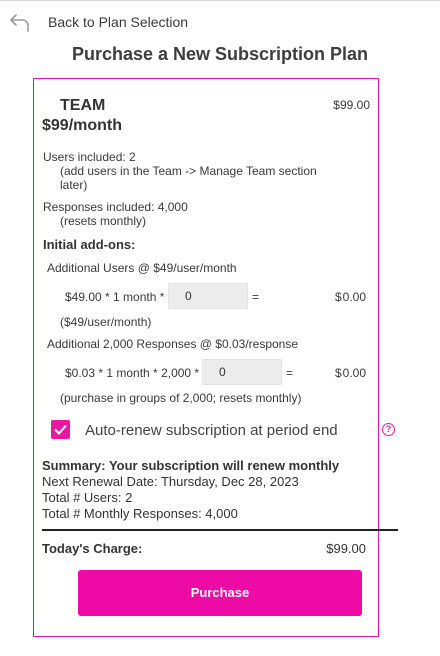 The image size is (440, 656). I want to click on addon-users-note: ($49/user/month), so click(106, 322).